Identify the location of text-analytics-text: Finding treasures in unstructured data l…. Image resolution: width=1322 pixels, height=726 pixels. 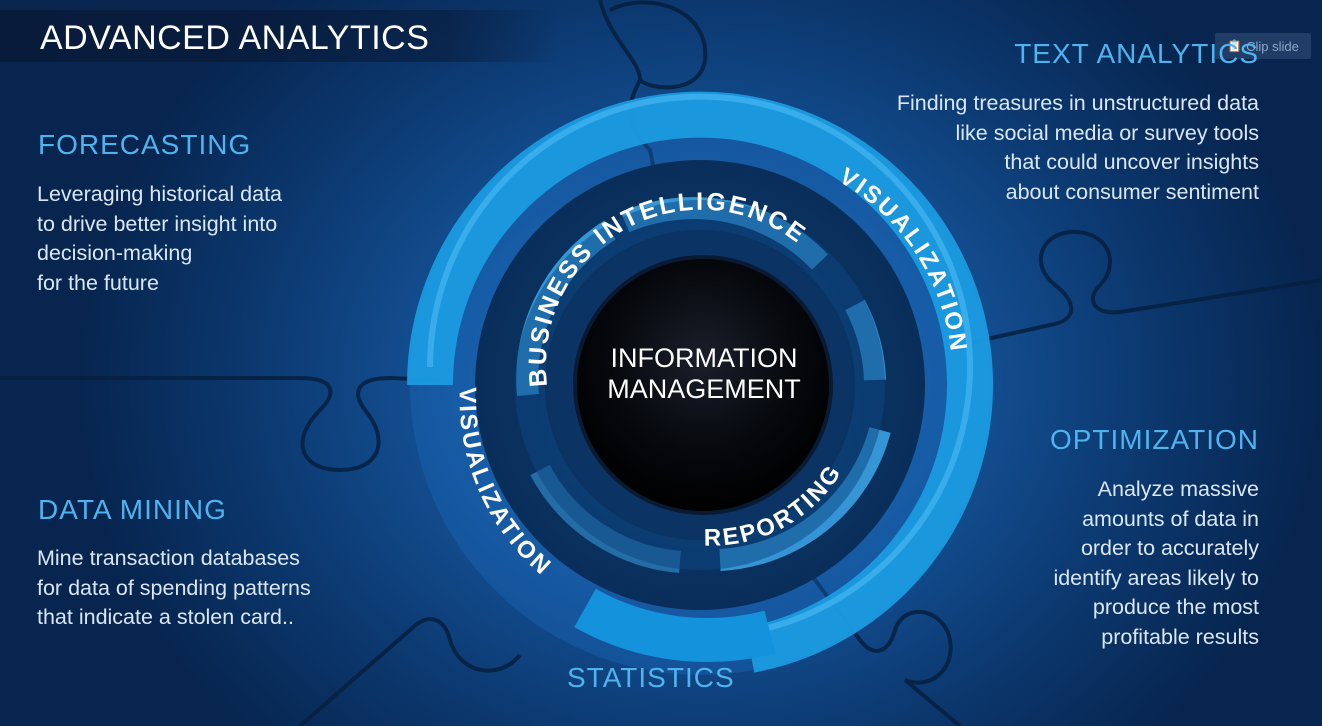
(1078, 148).